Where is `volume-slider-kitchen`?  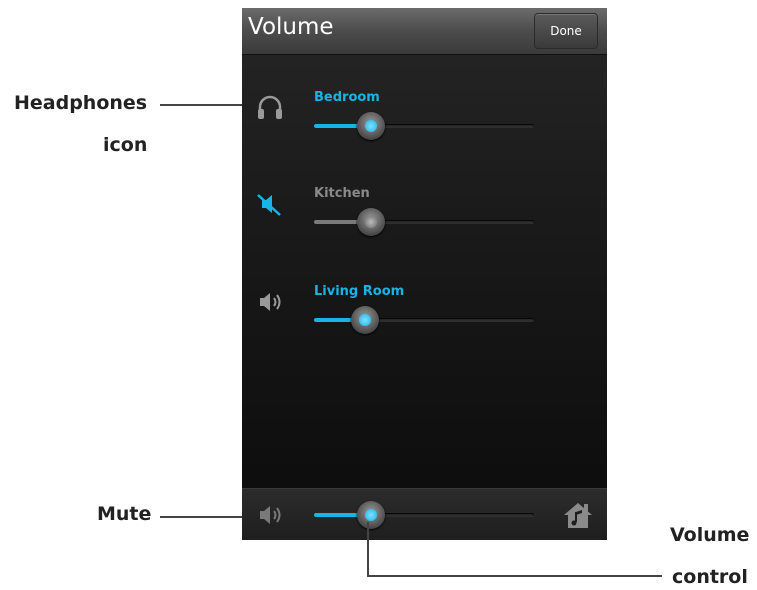 volume-slider-kitchen is located at coordinates (424, 222).